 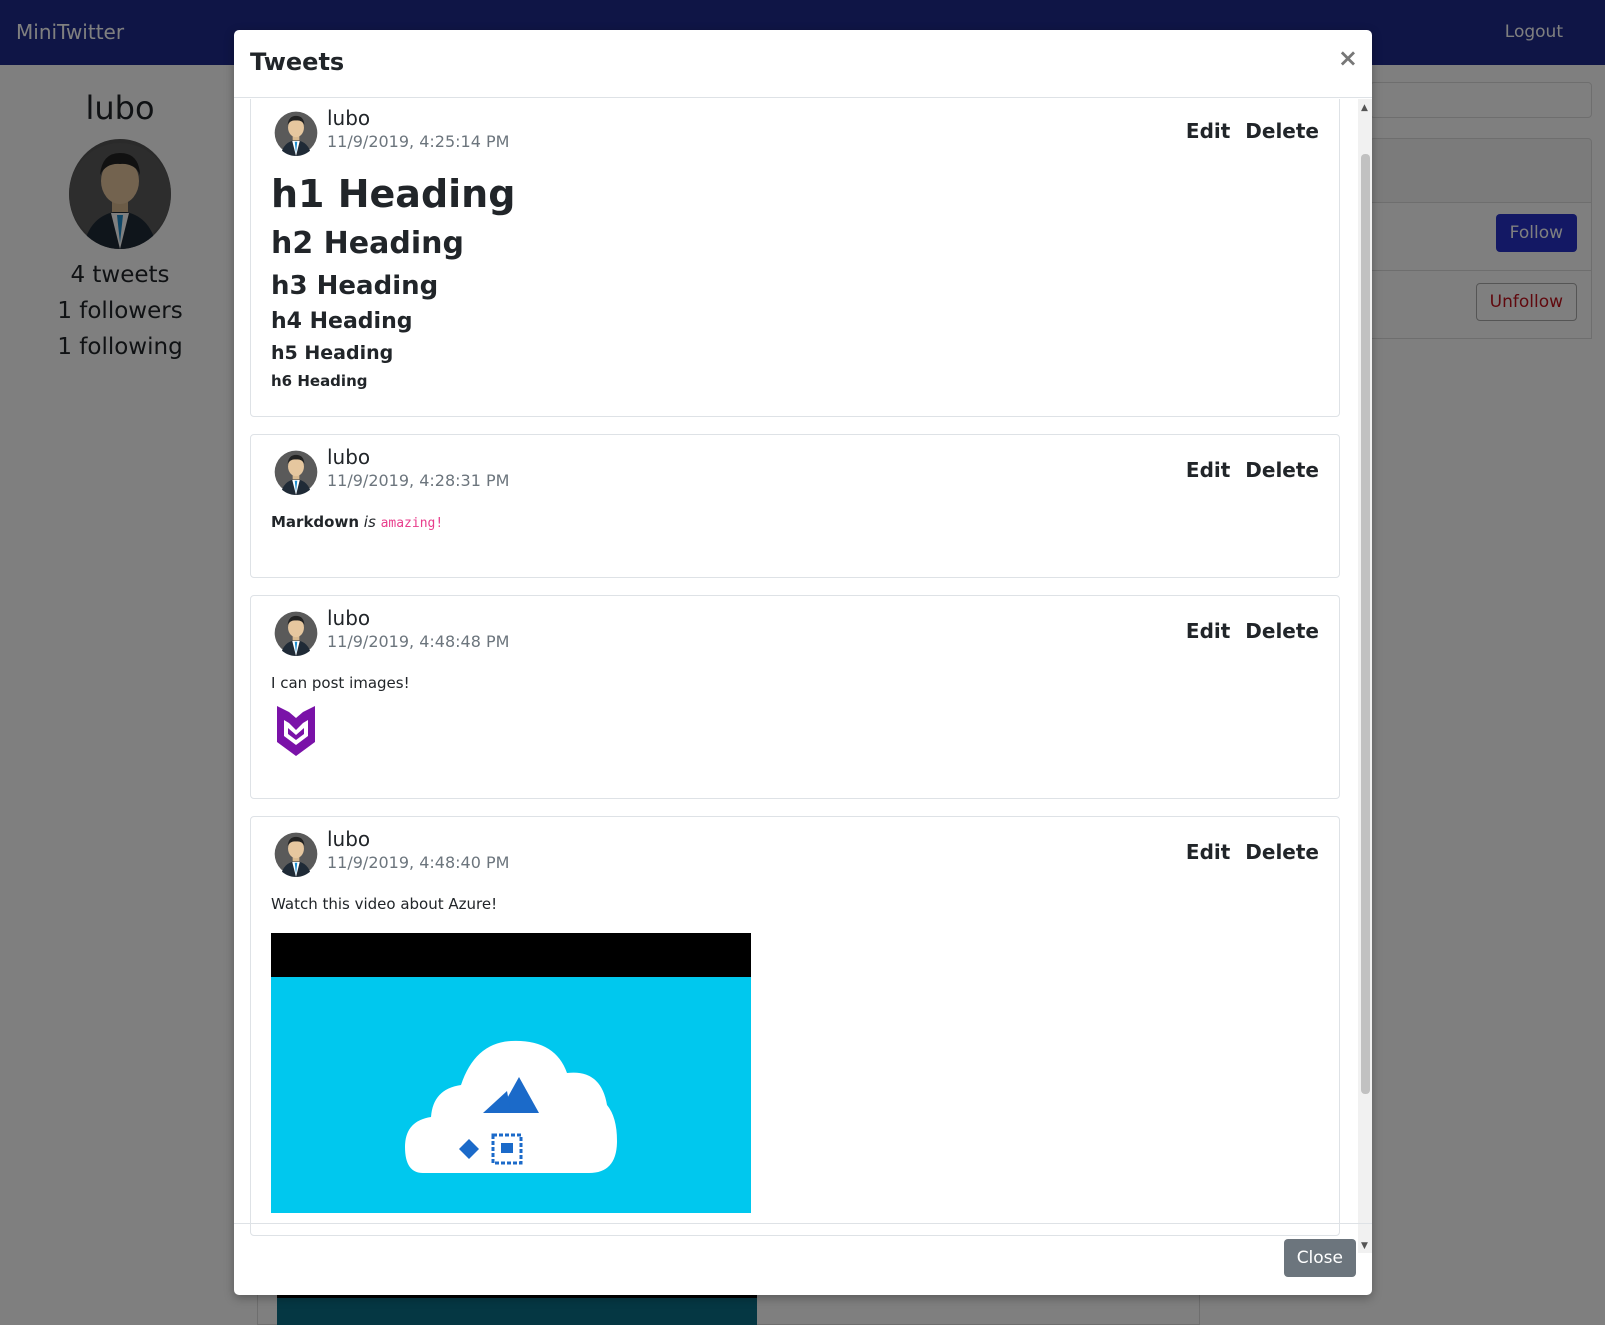 I want to click on modal-footer: Close, so click(x=803, y=1259).